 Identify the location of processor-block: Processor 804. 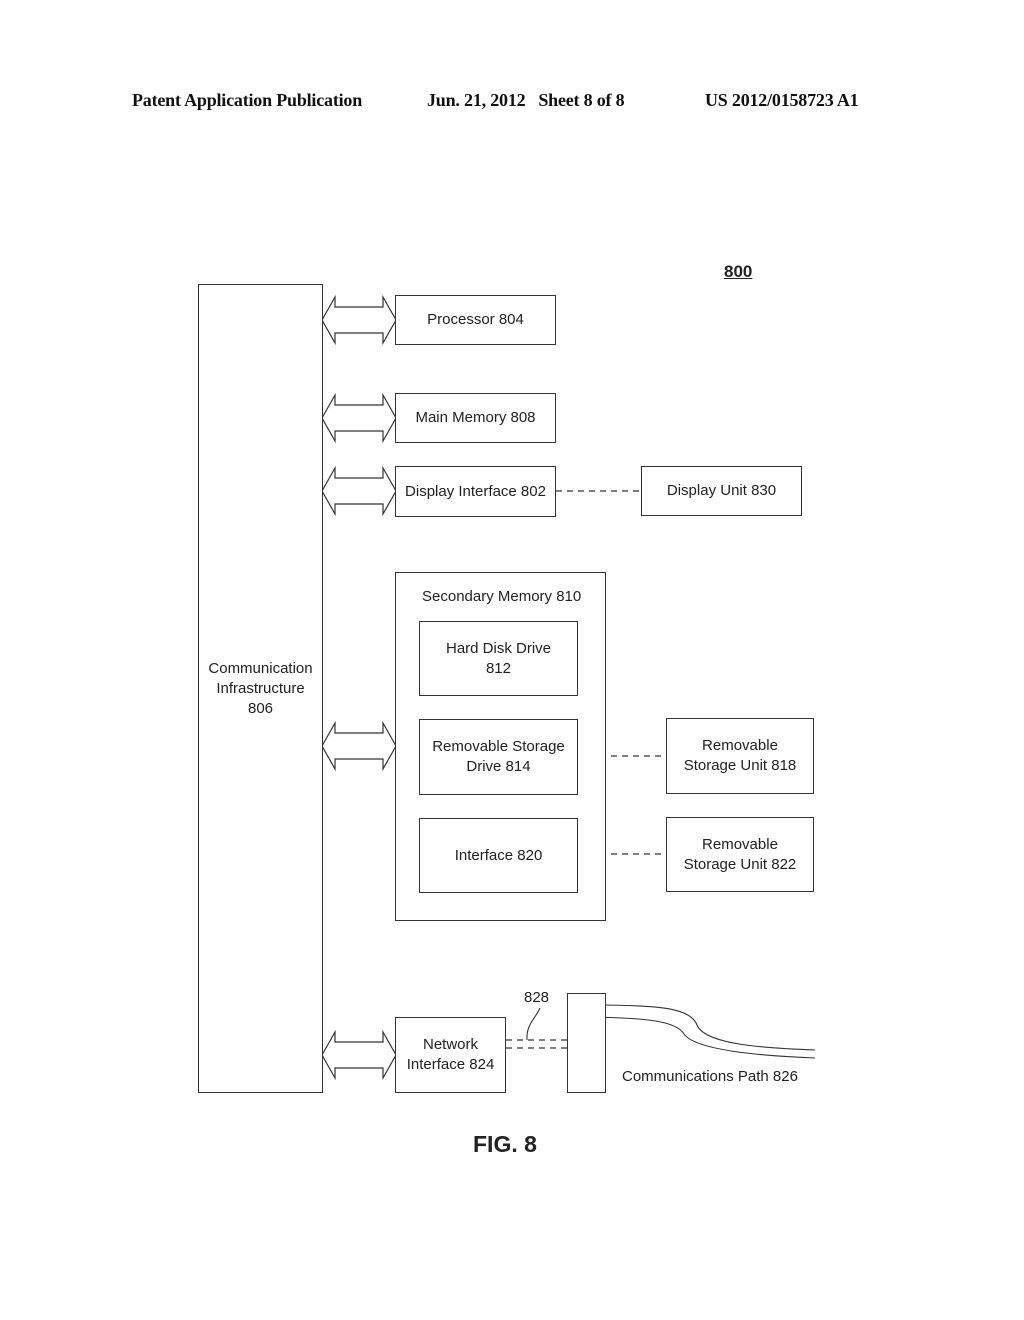
(475, 320).